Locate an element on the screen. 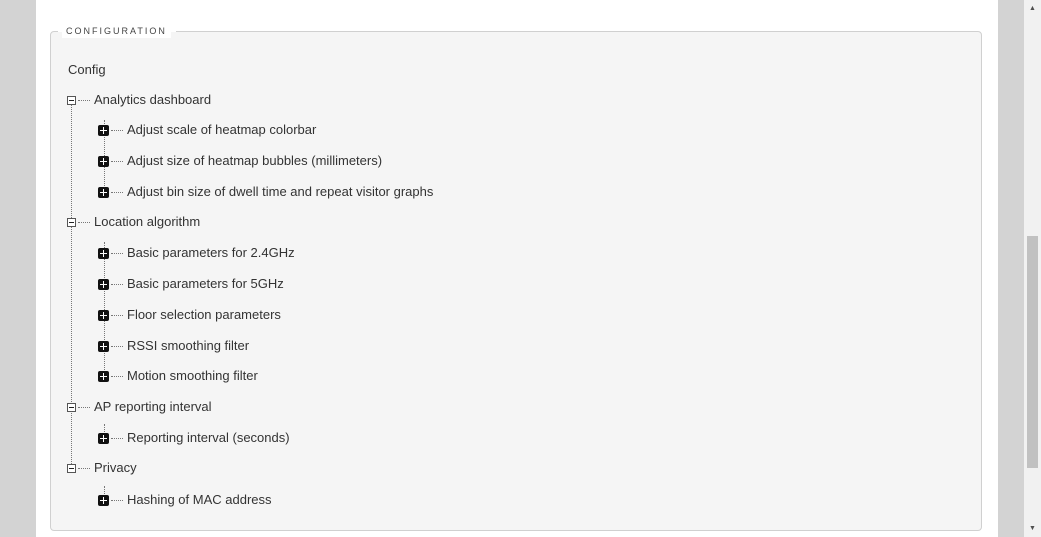 This screenshot has width=1041, height=537. scrollbar-thumb is located at coordinates (1032, 352).